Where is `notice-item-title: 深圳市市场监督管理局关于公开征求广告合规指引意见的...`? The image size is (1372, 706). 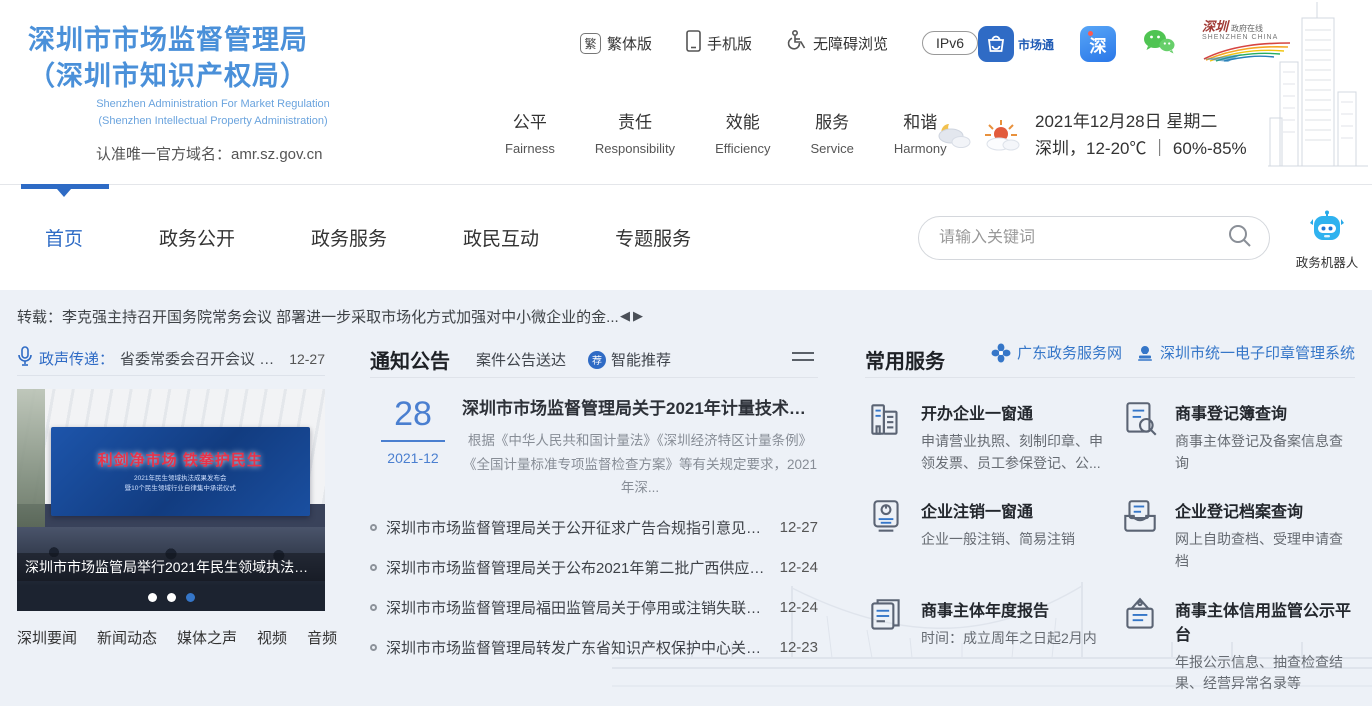 notice-item-title: 深圳市市场监督管理局关于公开征求广告合规指引意见的... is located at coordinates (576, 529).